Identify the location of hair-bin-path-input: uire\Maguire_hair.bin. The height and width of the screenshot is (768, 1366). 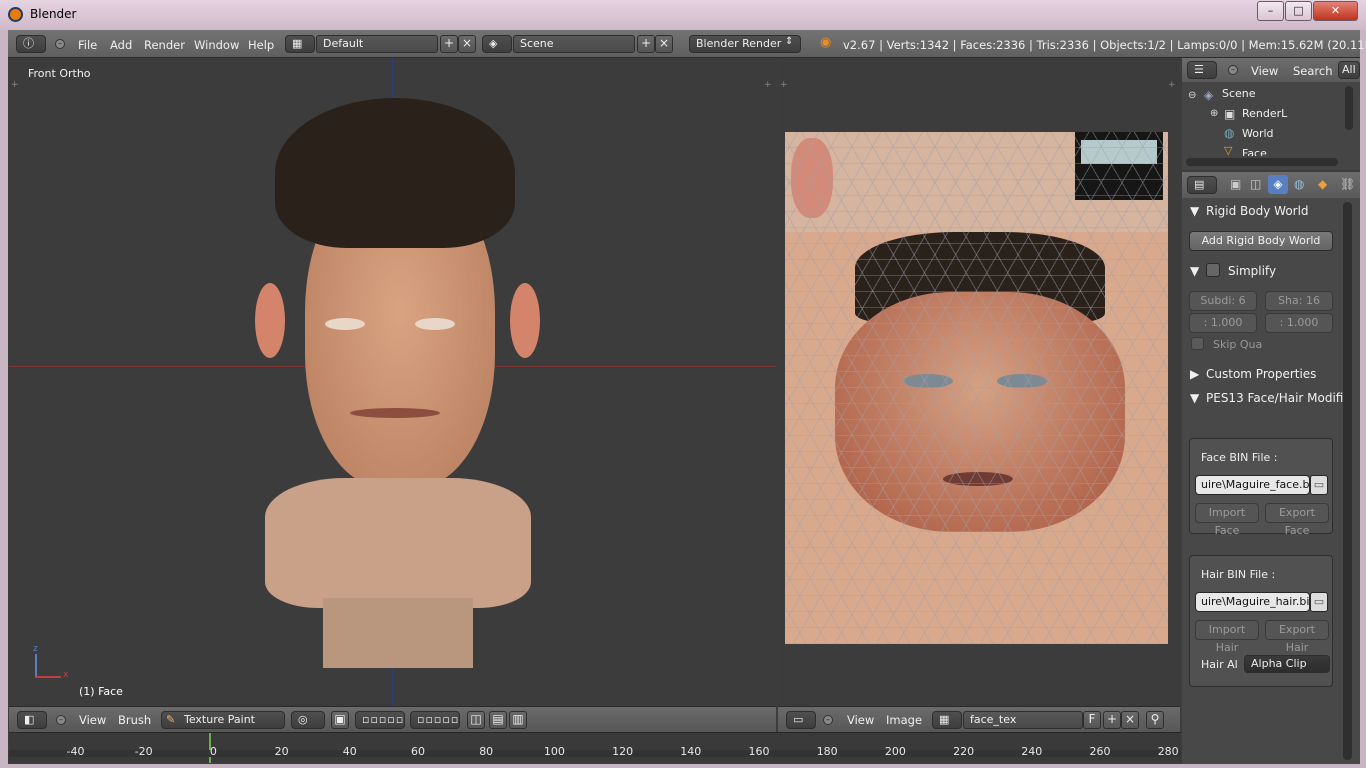
(1252, 602).